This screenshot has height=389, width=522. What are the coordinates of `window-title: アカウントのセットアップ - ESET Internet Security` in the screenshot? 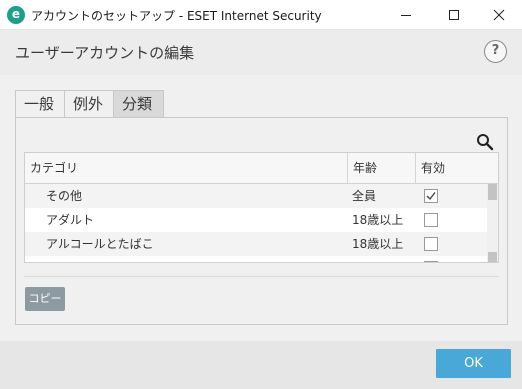 It's located at (176, 16).